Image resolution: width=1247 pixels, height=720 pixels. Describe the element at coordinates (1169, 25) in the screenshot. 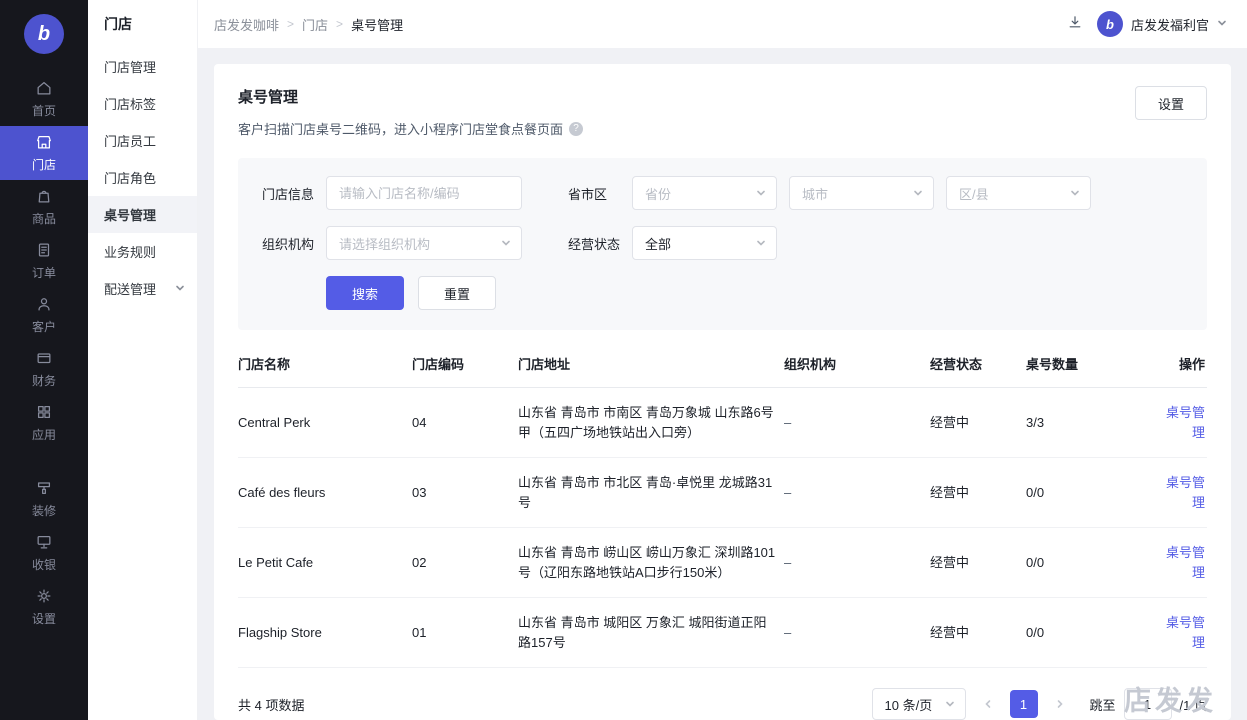

I see `user-name: 店发发福利官` at that location.